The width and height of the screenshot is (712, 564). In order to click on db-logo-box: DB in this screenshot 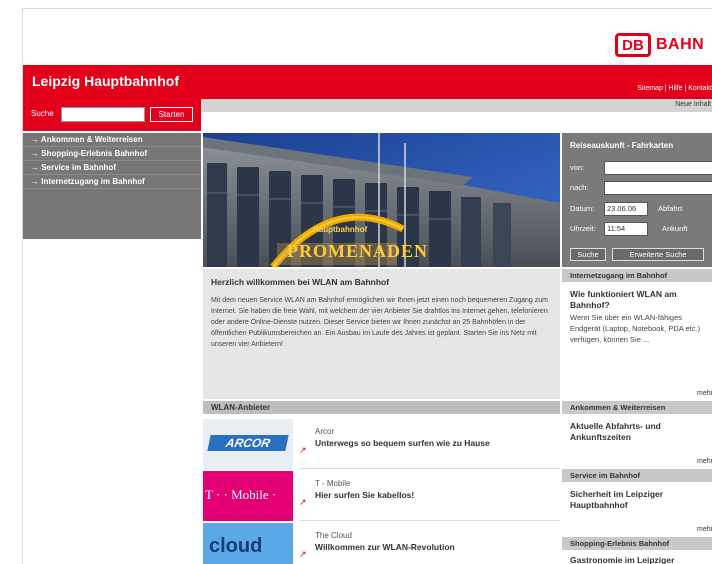, I will do `click(633, 45)`.